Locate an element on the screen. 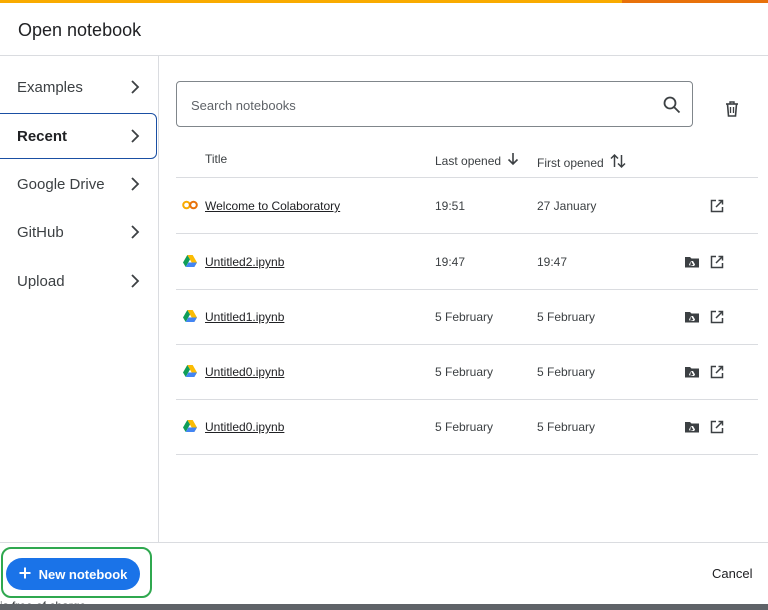 Image resolution: width=768 pixels, height=610 pixels. column-header-first-opened: First opened is located at coordinates (581, 162).